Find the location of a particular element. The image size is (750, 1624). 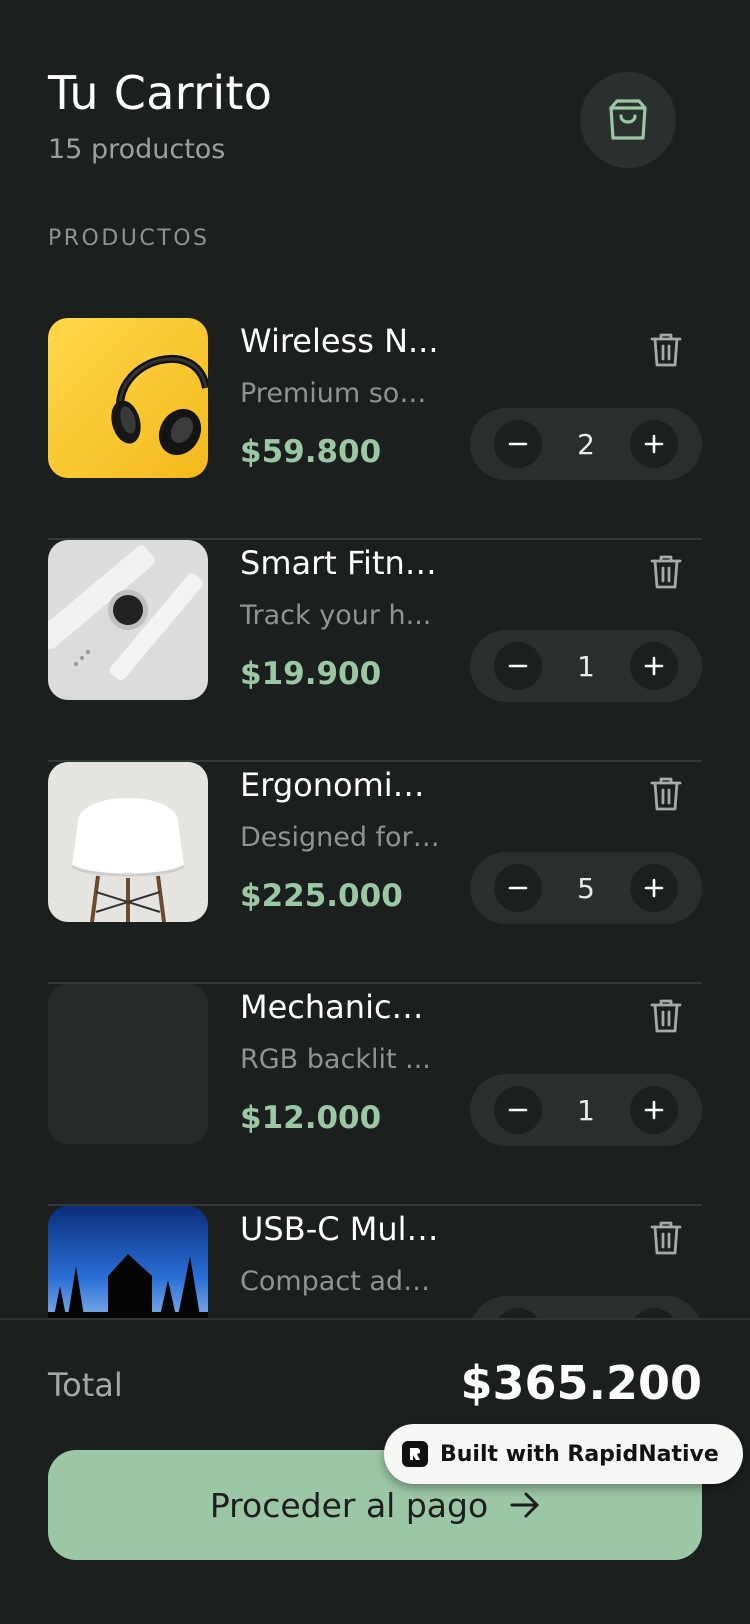

arrow-right-icon is located at coordinates (524, 1505).